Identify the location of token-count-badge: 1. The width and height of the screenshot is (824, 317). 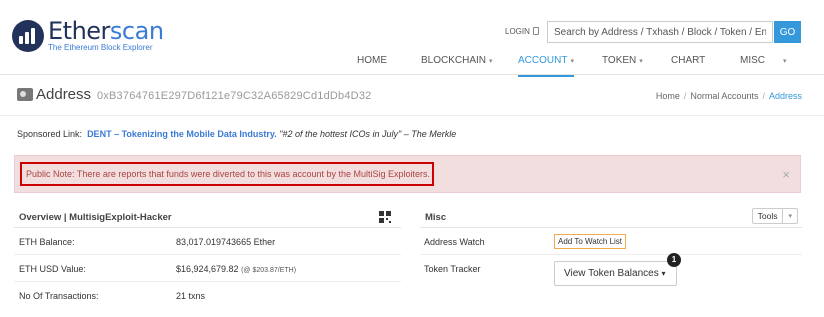
(674, 260).